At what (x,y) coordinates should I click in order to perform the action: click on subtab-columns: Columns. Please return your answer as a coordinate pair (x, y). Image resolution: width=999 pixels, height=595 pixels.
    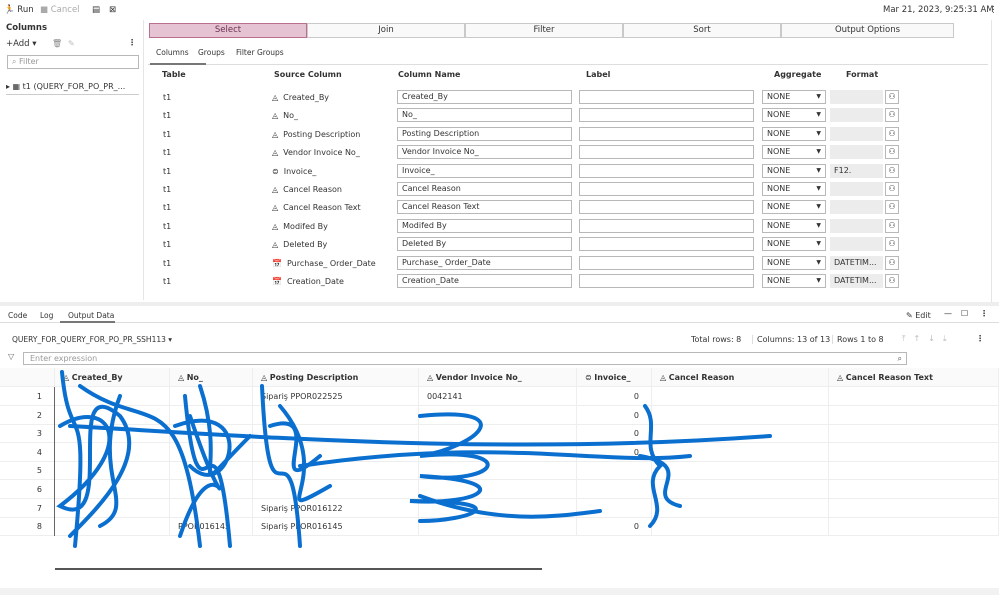
    Looking at the image, I should click on (172, 52).